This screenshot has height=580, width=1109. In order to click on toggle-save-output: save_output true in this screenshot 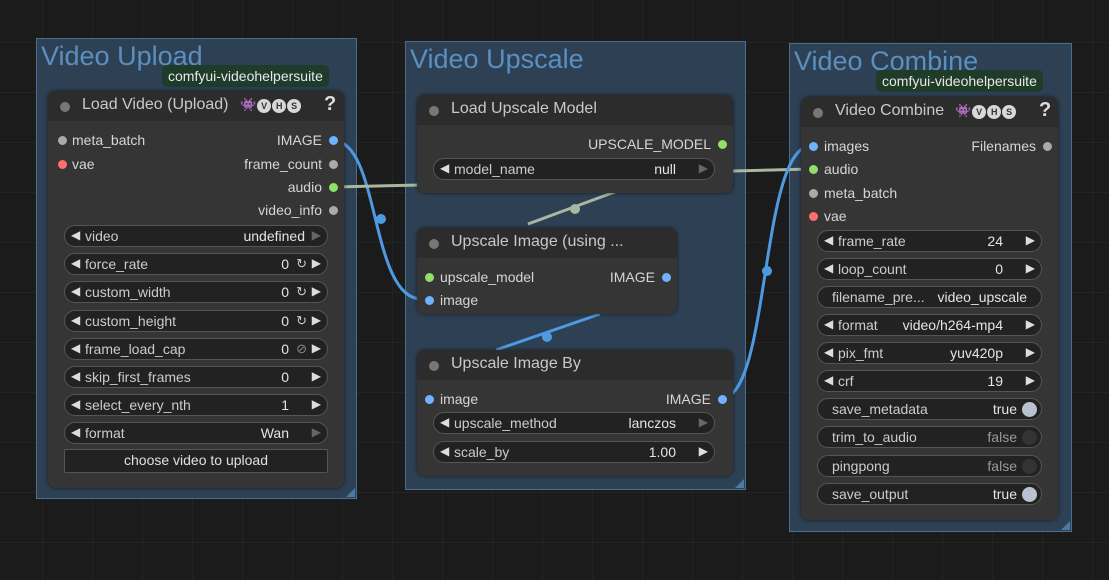, I will do `click(929, 494)`.